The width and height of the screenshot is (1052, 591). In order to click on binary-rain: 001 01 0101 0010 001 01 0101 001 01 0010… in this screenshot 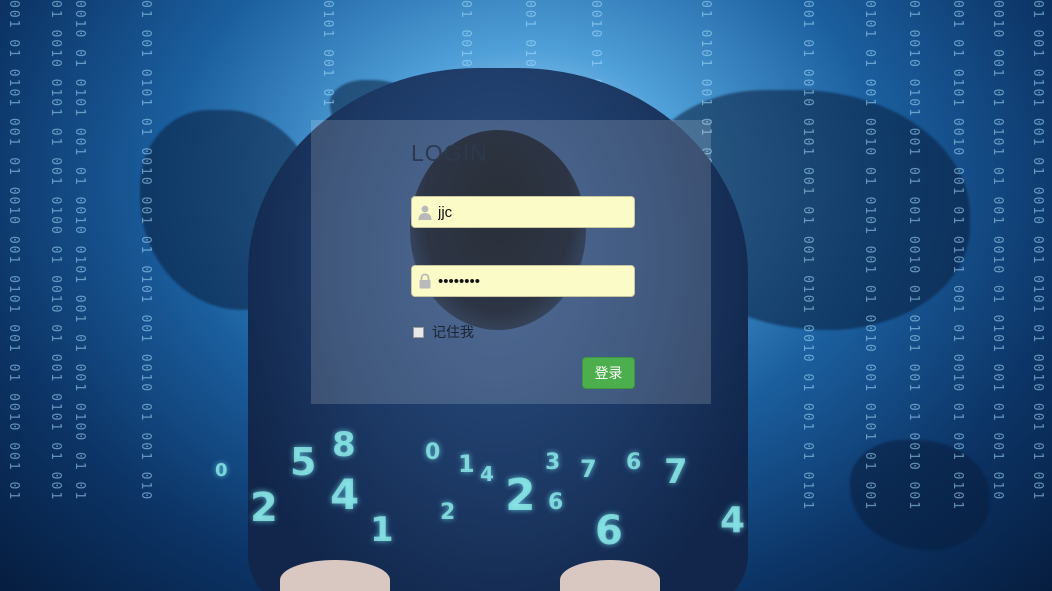, I will do `click(957, 255)`.